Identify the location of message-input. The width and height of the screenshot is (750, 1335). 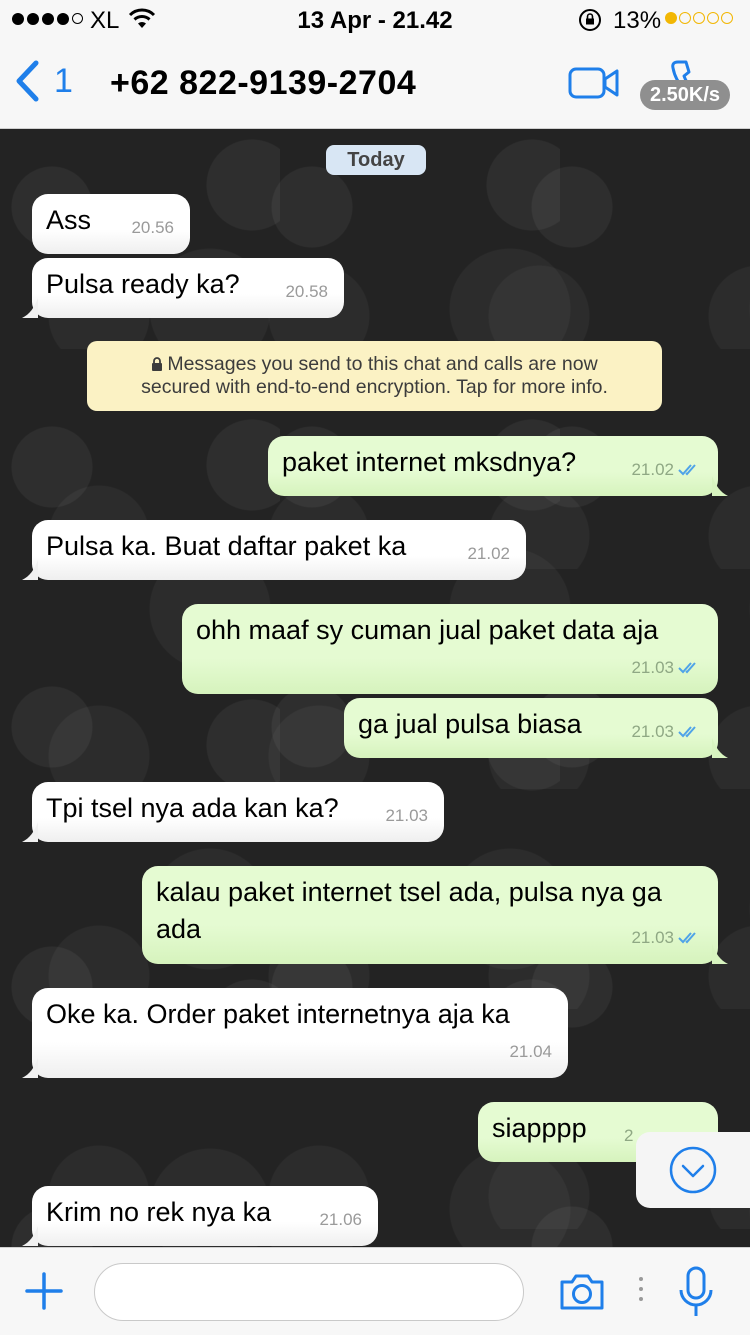
(309, 1292).